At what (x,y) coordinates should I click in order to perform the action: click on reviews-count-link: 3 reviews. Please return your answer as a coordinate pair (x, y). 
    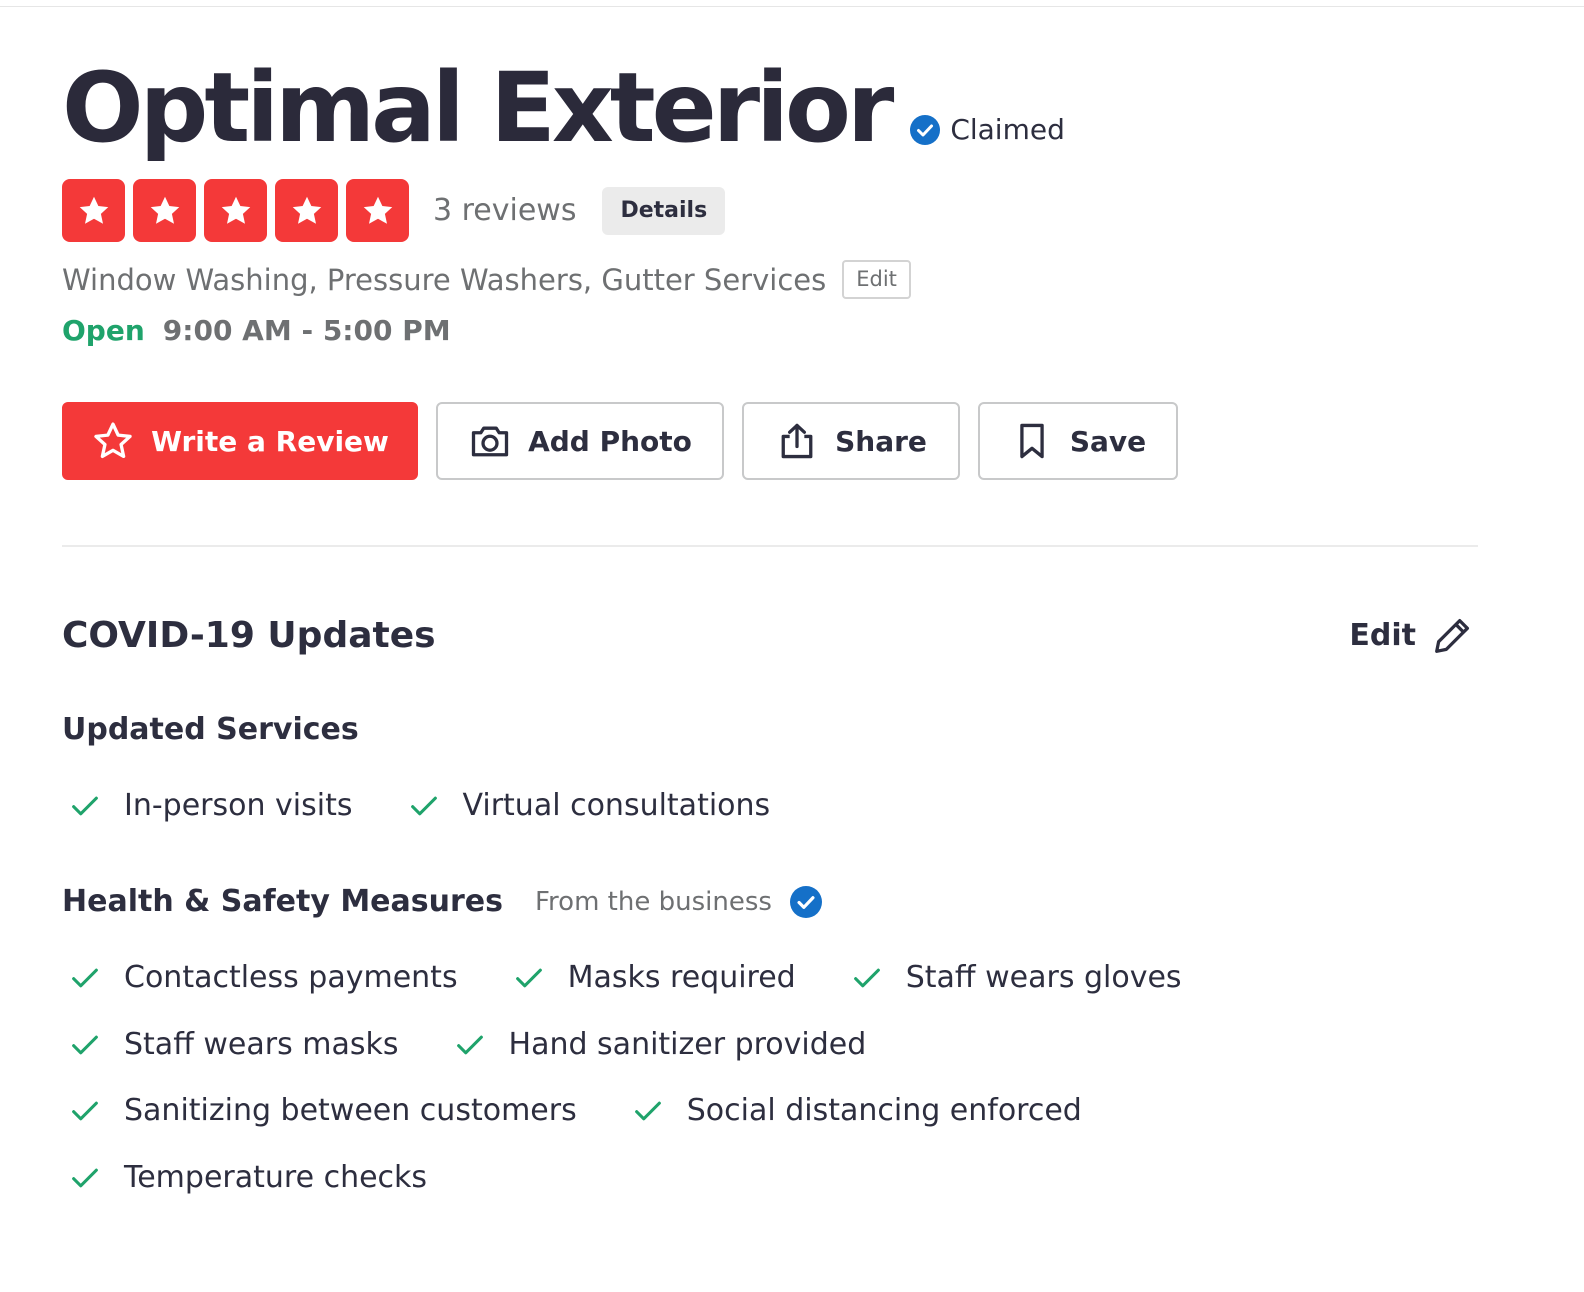
    Looking at the image, I should click on (504, 210).